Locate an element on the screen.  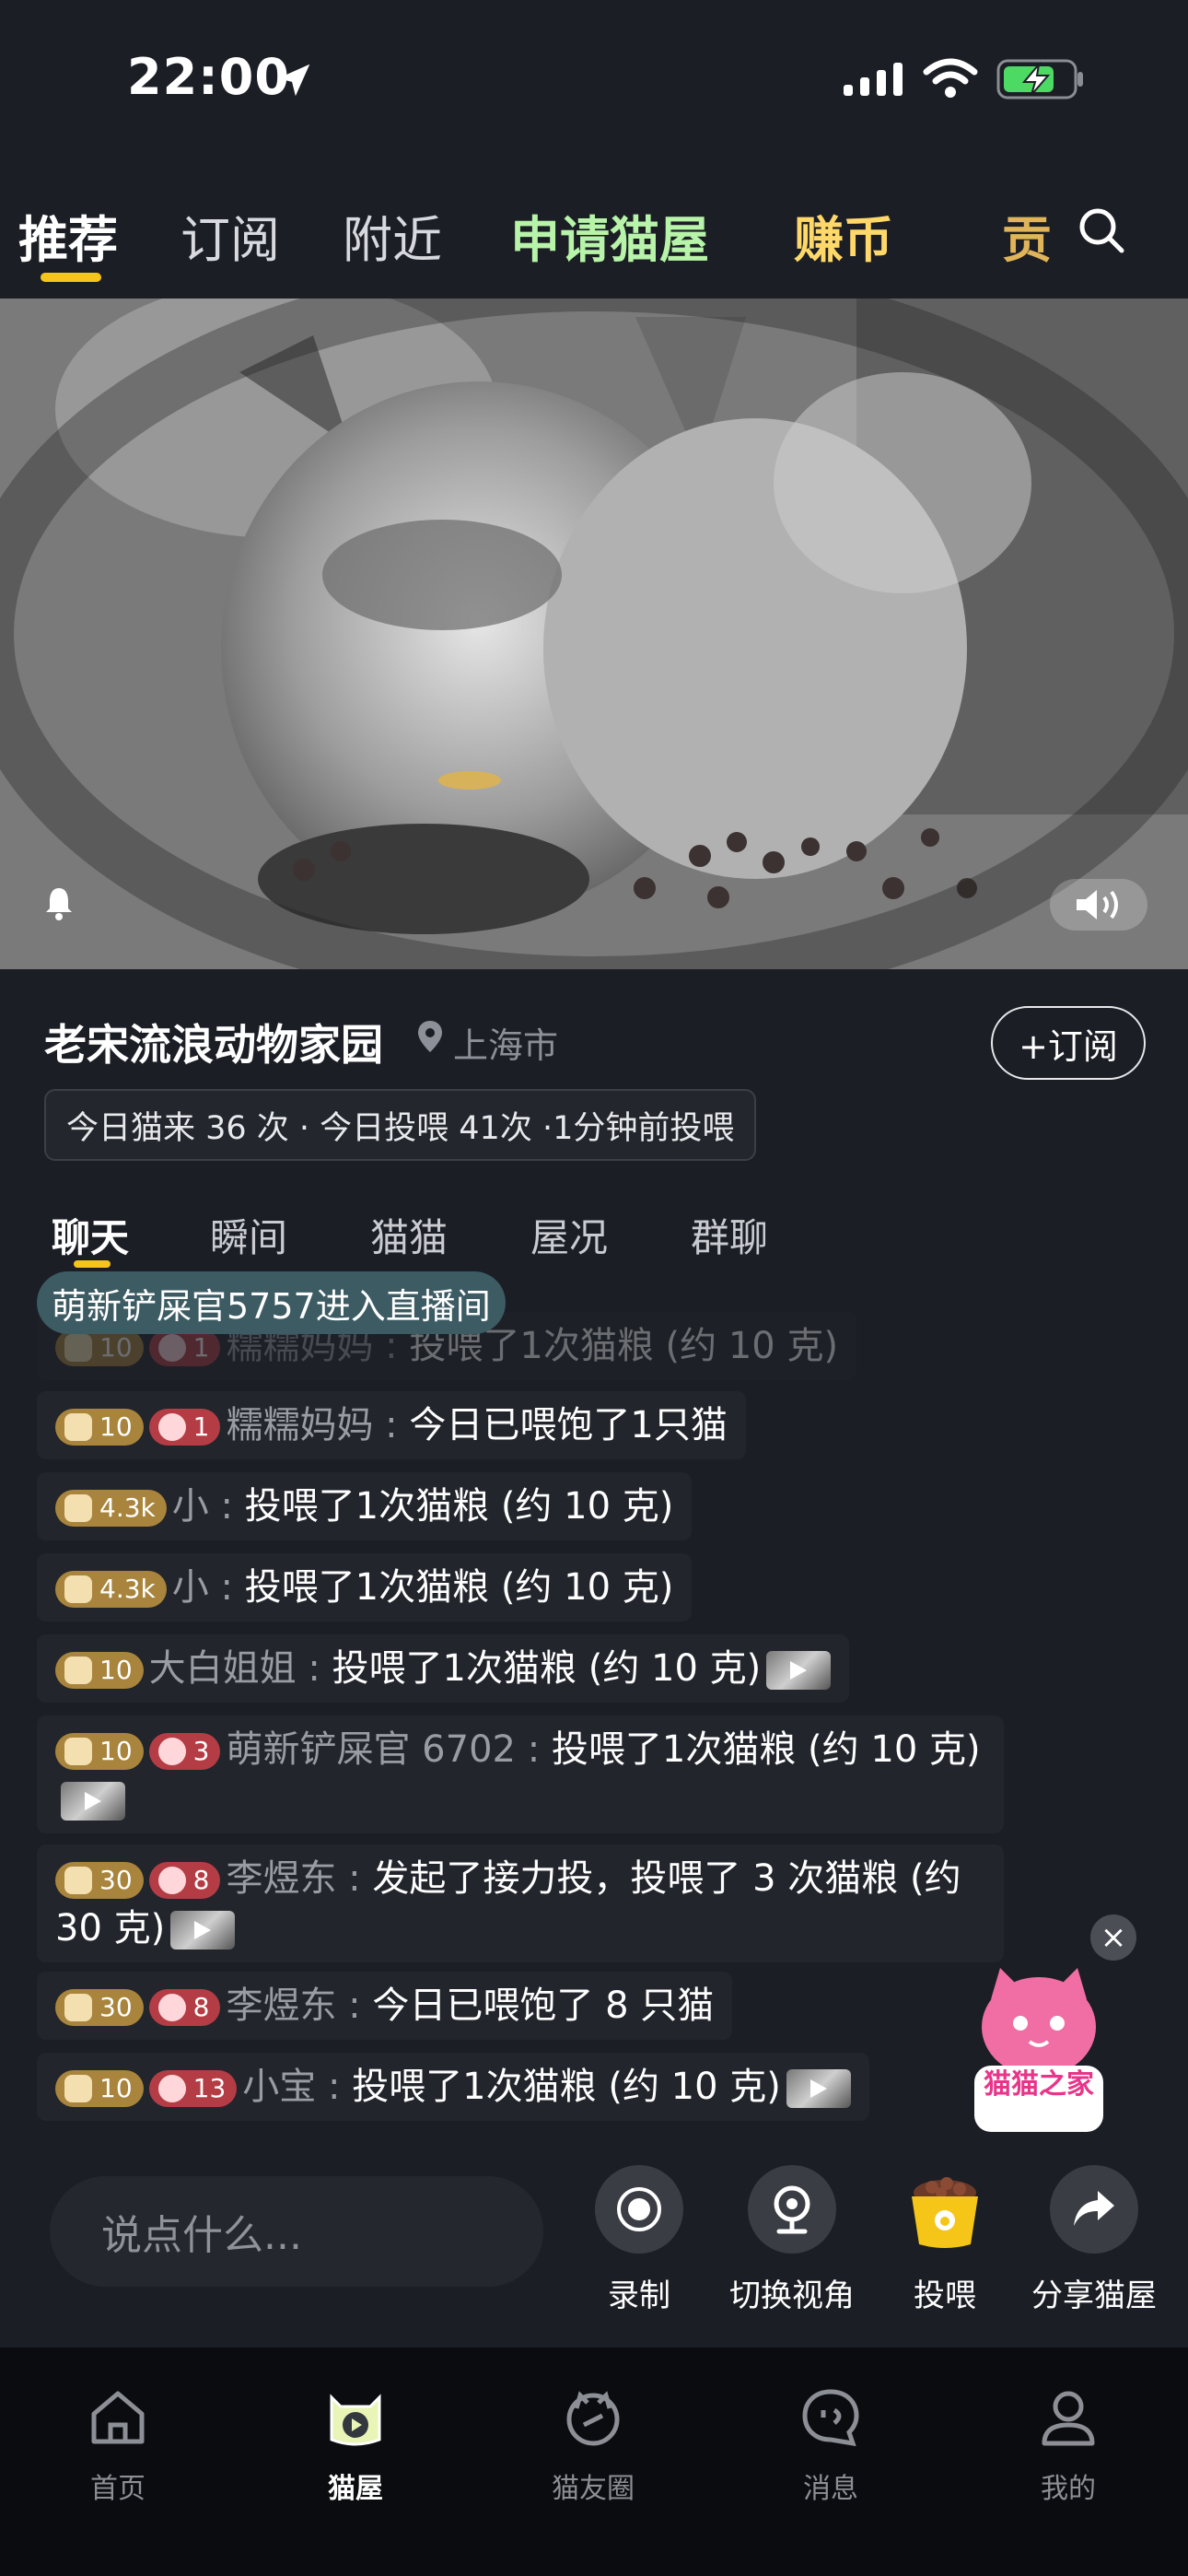
share-arrow-icon is located at coordinates (1094, 2208).